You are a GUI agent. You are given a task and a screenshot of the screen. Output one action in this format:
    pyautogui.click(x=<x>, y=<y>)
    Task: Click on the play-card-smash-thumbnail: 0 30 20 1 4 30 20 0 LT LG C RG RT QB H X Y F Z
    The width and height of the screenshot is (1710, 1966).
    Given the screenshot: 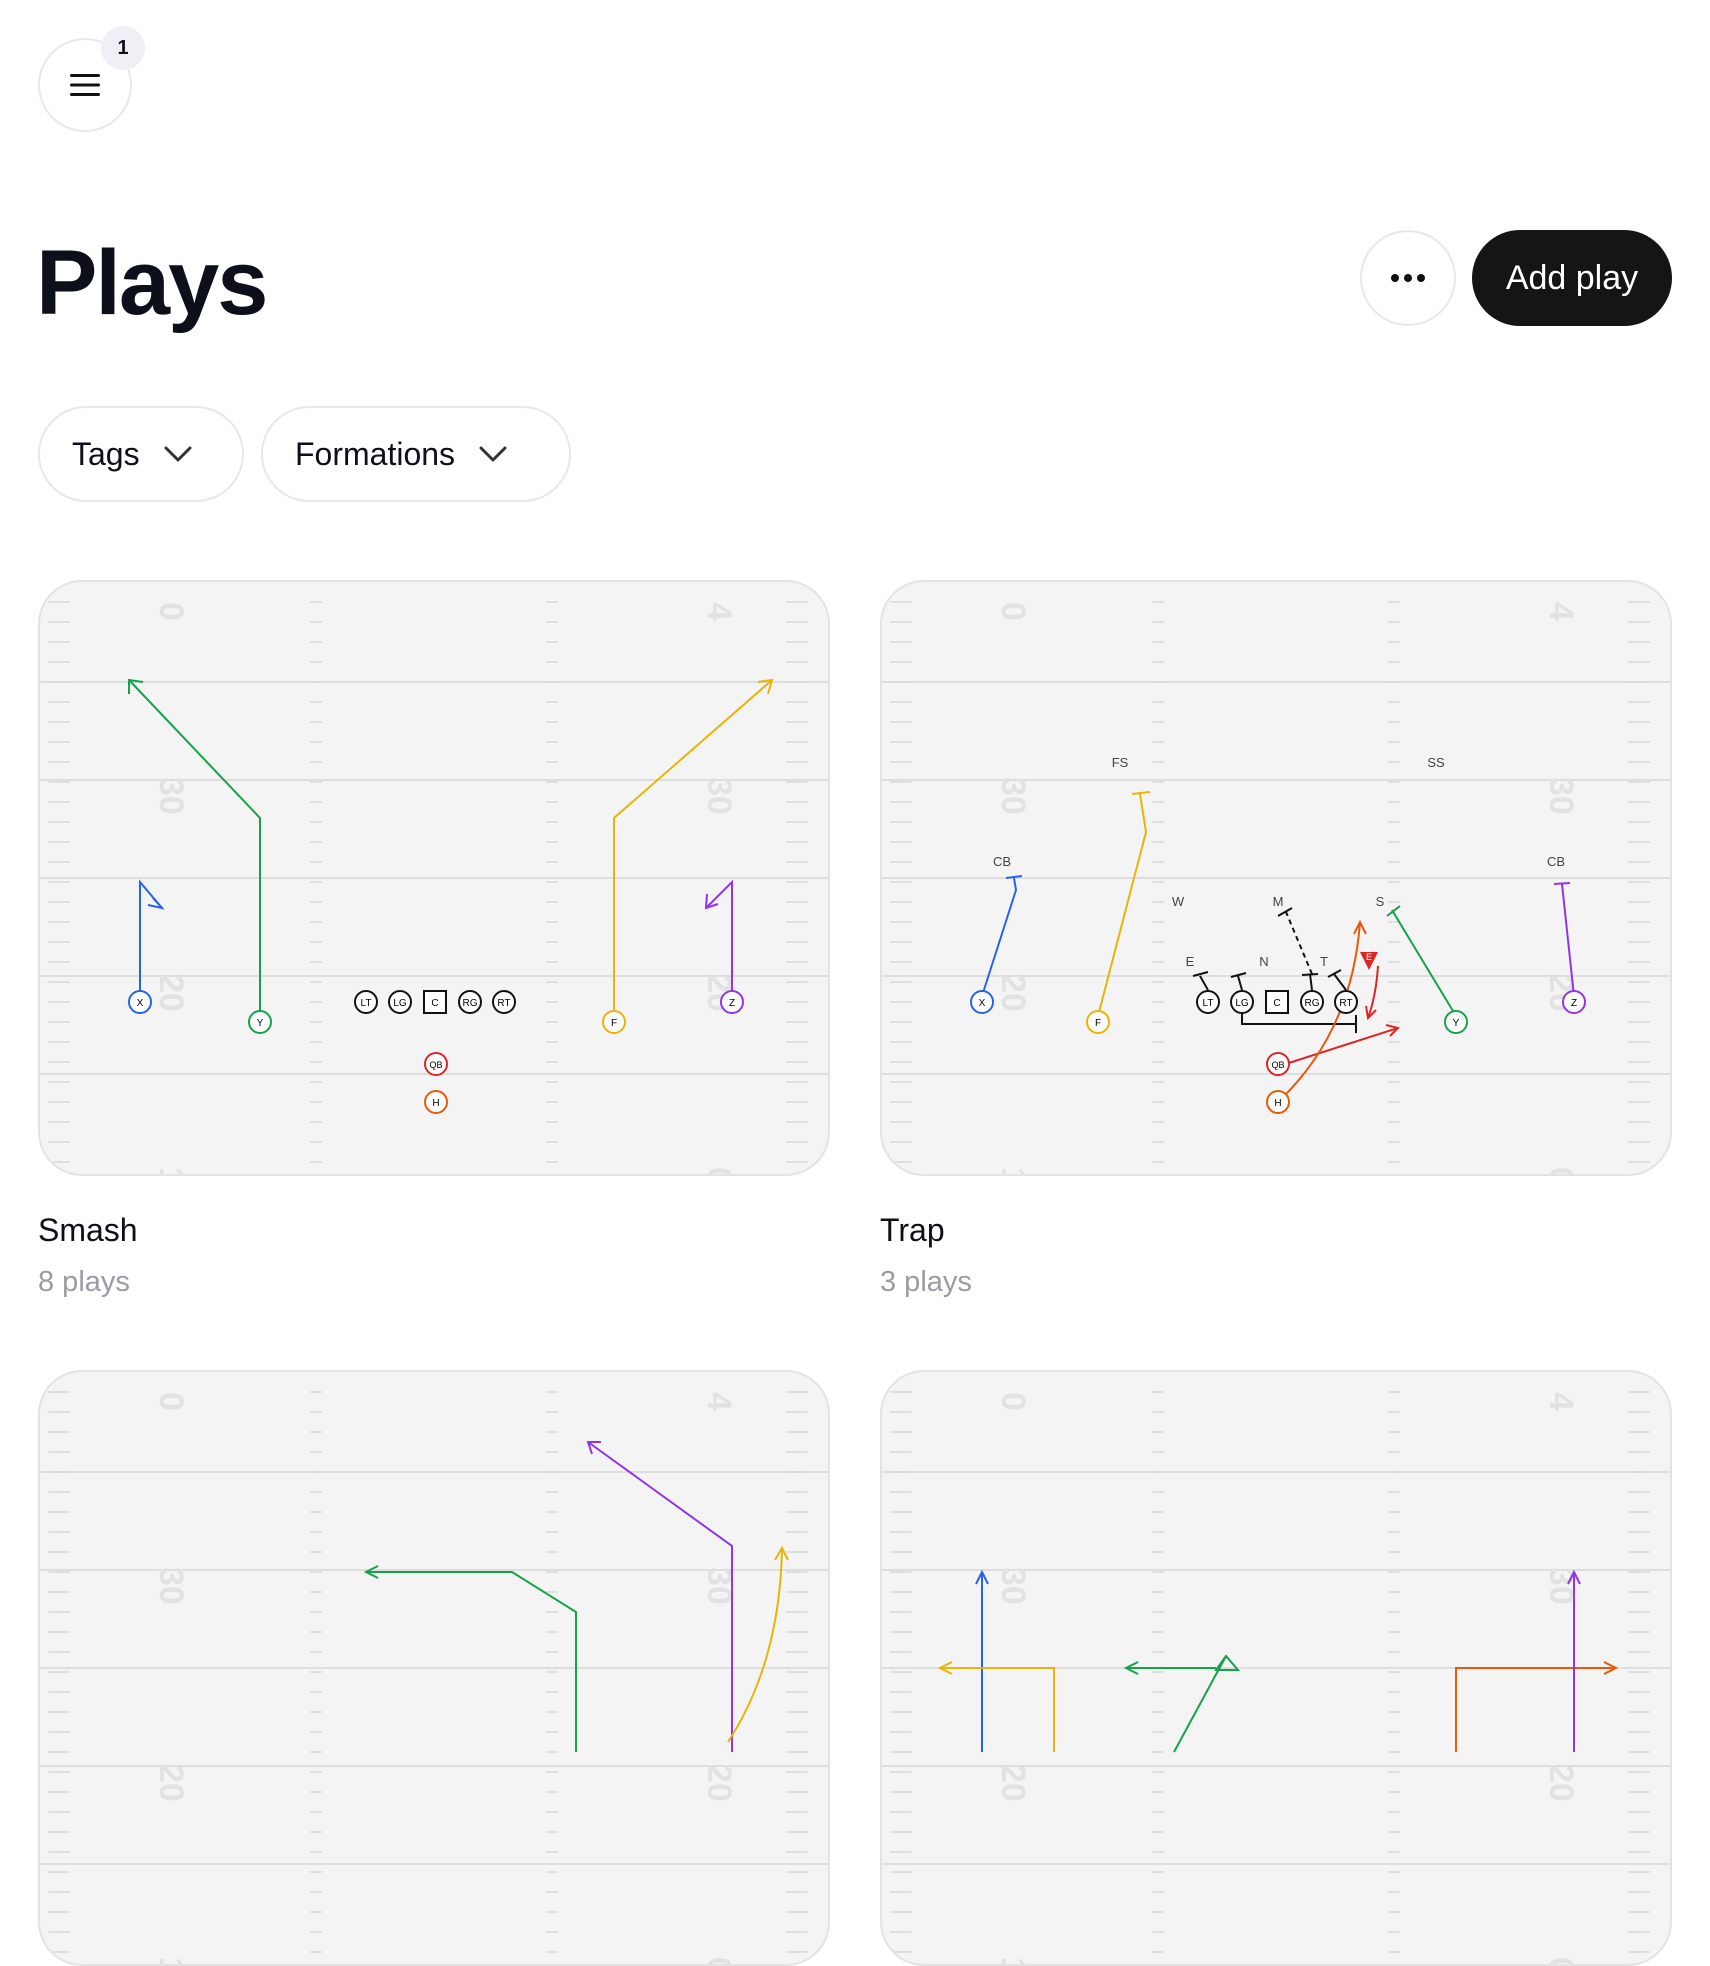 What is the action you would take?
    pyautogui.click(x=434, y=878)
    